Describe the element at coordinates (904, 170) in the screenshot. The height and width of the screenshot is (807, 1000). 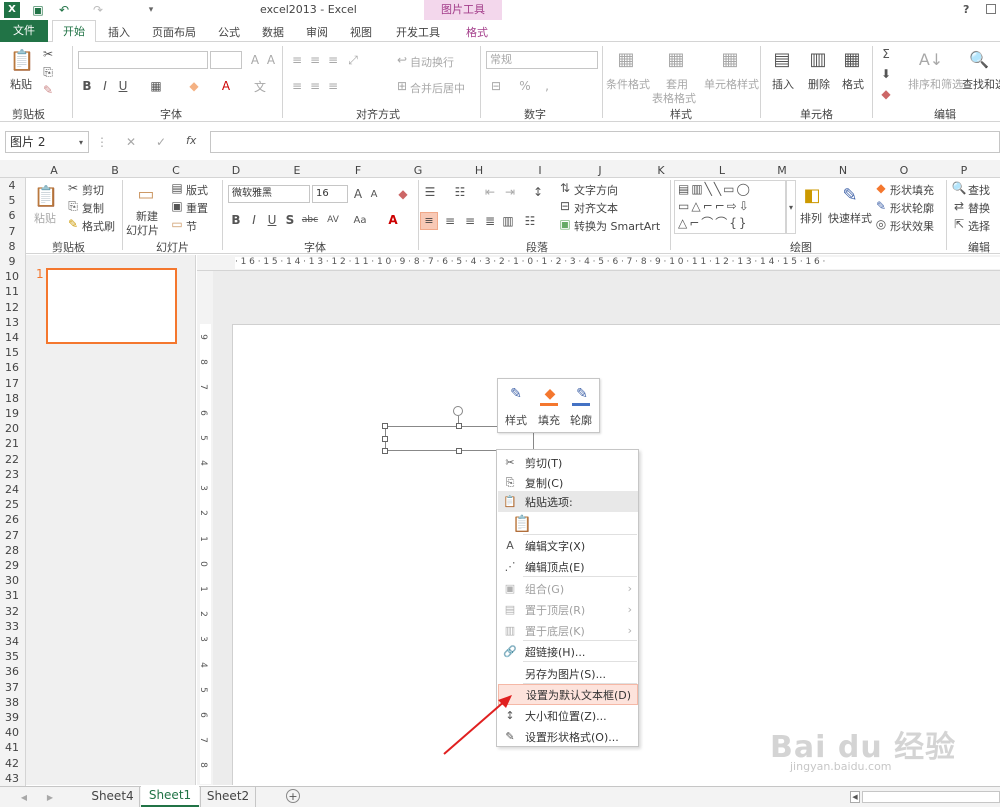
I see `column-header: O` at that location.